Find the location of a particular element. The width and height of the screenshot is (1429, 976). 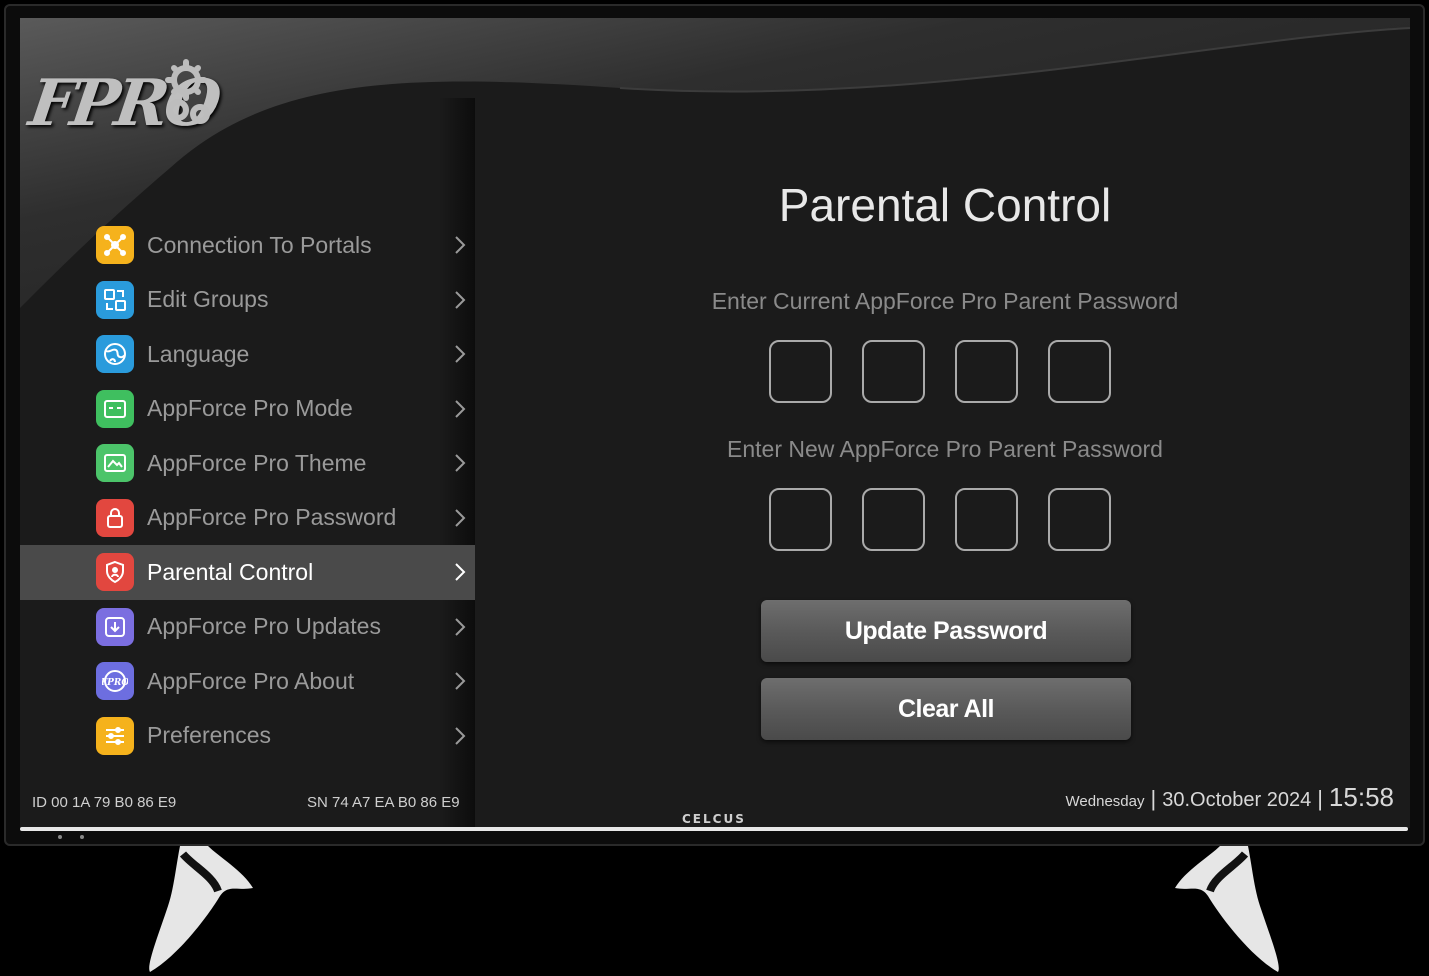

status-date: 30.October 2024 is located at coordinates (1237, 800).